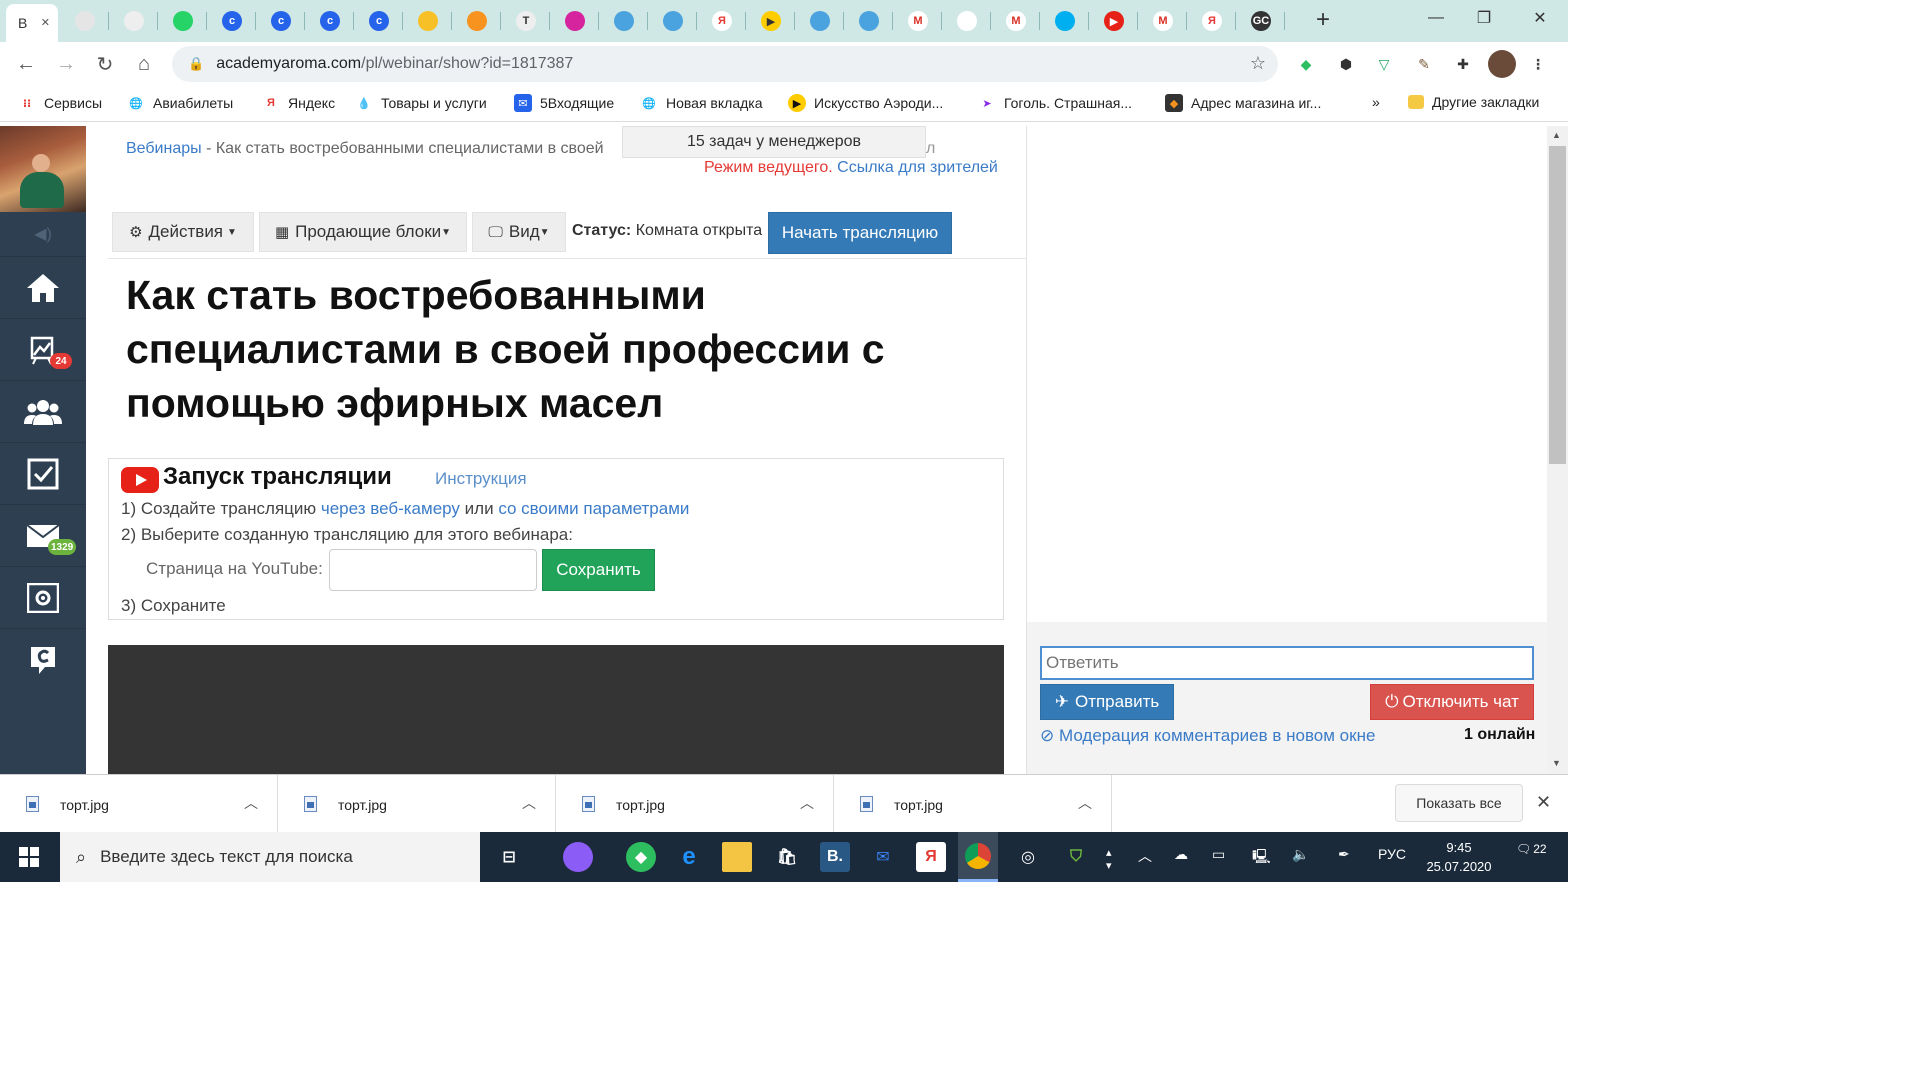 Image resolution: width=1920 pixels, height=1080 pixels. Describe the element at coordinates (60, 103) in the screenshot. I see `bookmark-item: ⁝⁝ Сервисы` at that location.